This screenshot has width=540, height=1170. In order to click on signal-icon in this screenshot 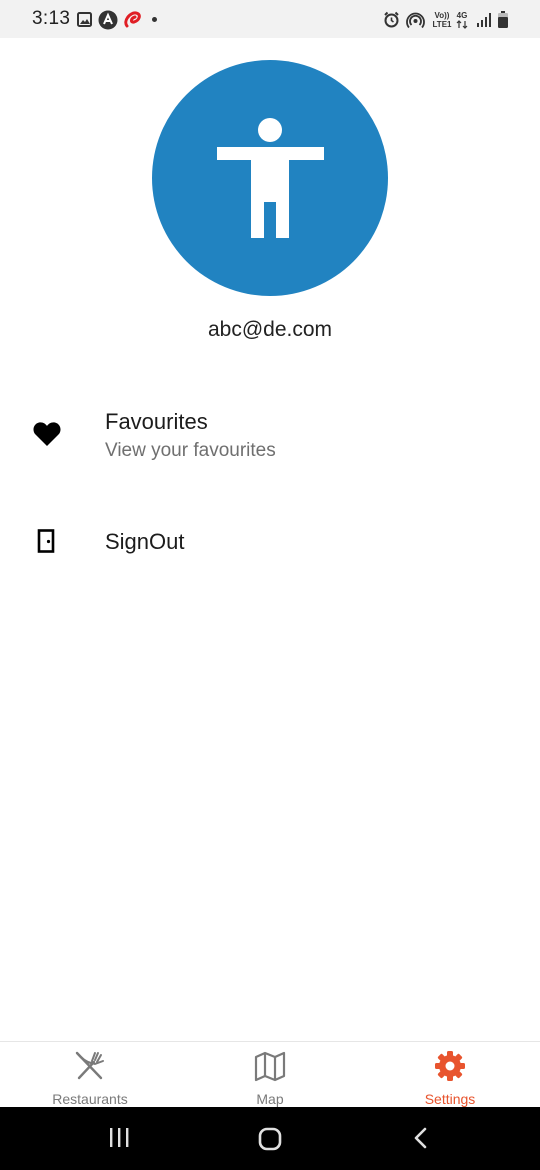, I will do `click(484, 20)`.